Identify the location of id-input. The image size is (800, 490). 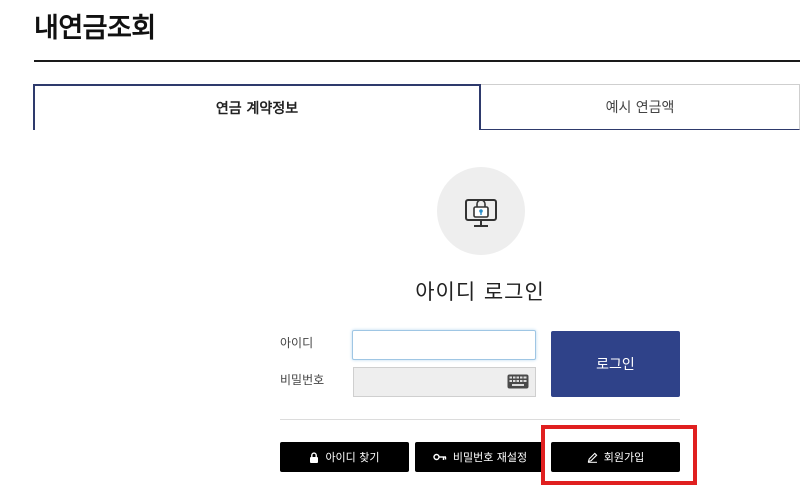
(444, 345).